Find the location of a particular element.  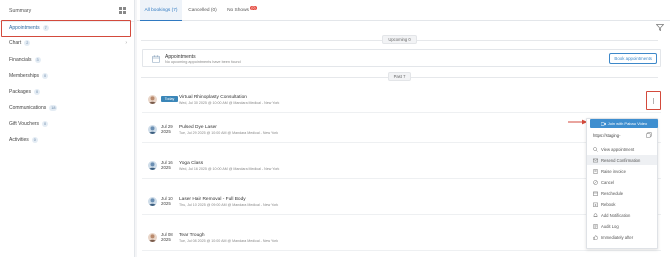

tab-label: All bookings (7) is located at coordinates (161, 10).